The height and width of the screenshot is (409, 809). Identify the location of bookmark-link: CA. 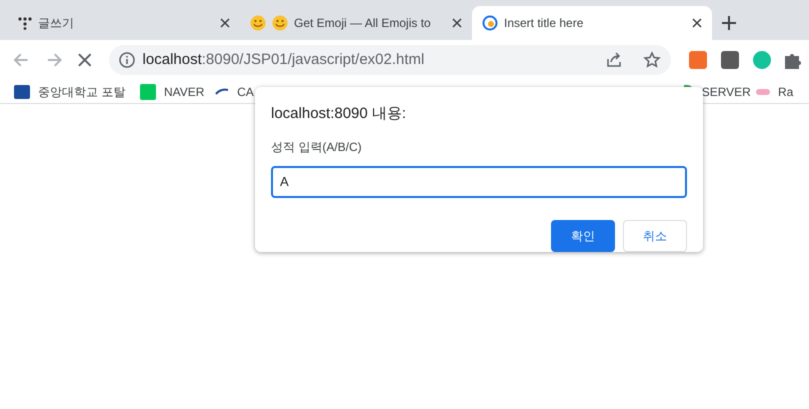
(245, 91).